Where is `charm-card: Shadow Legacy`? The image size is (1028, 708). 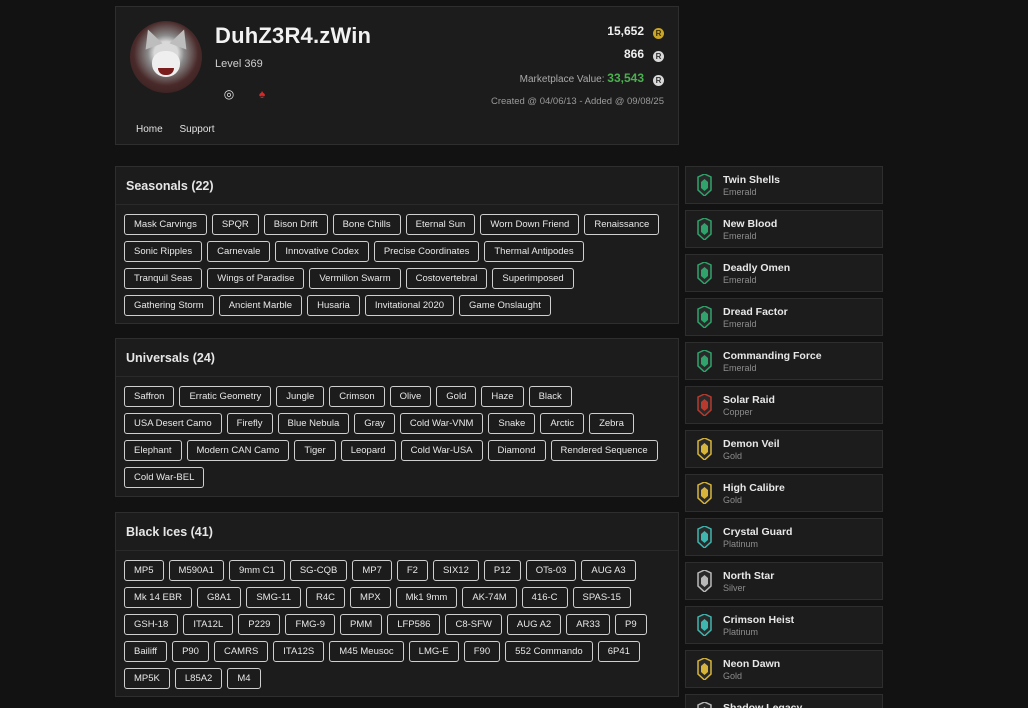 charm-card: Shadow Legacy is located at coordinates (784, 701).